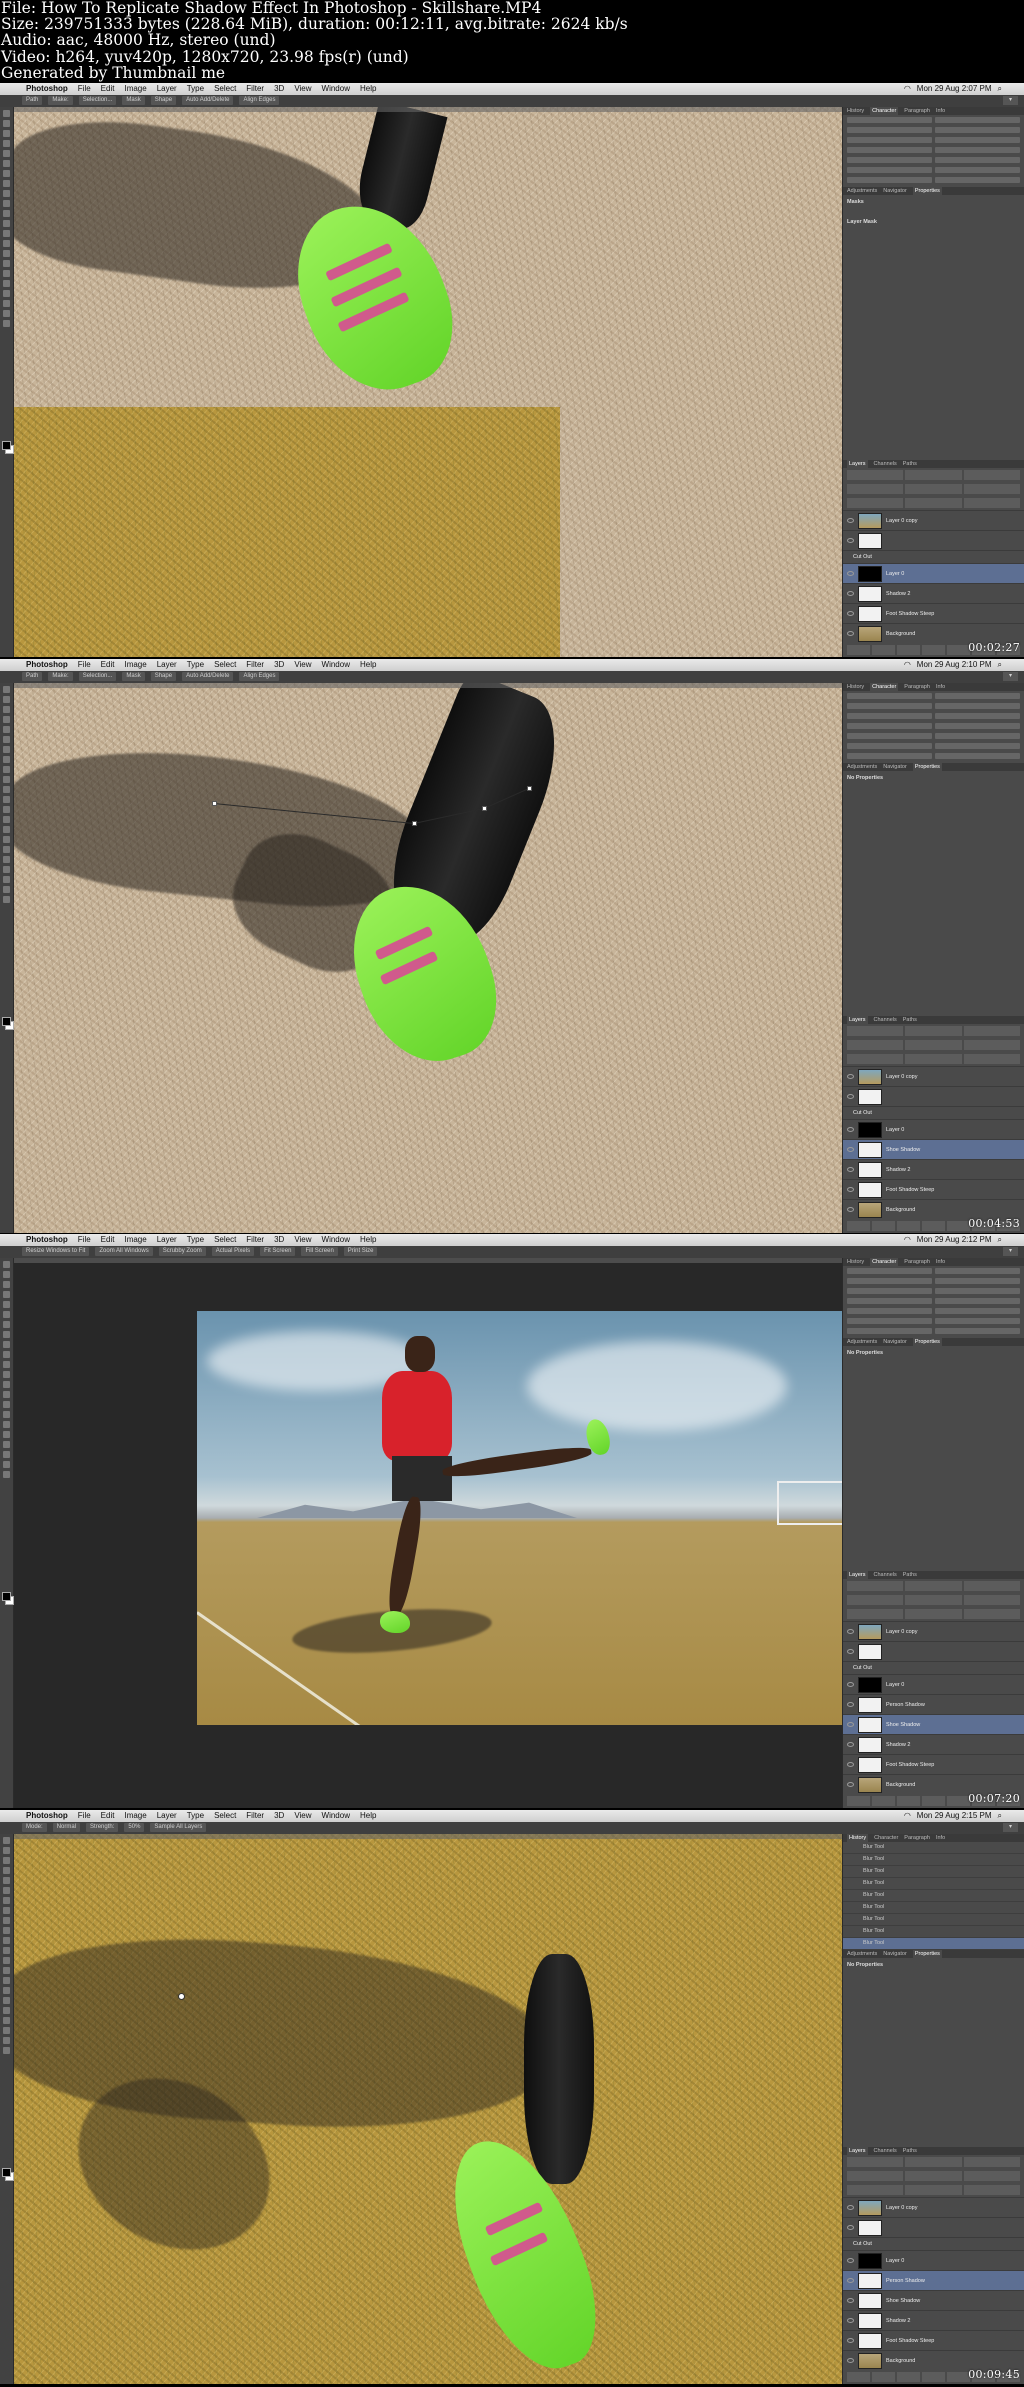 This screenshot has height=2387, width=1024. What do you see at coordinates (124, 1251) in the screenshot?
I see `option-item: Zoom All Windows` at bounding box center [124, 1251].